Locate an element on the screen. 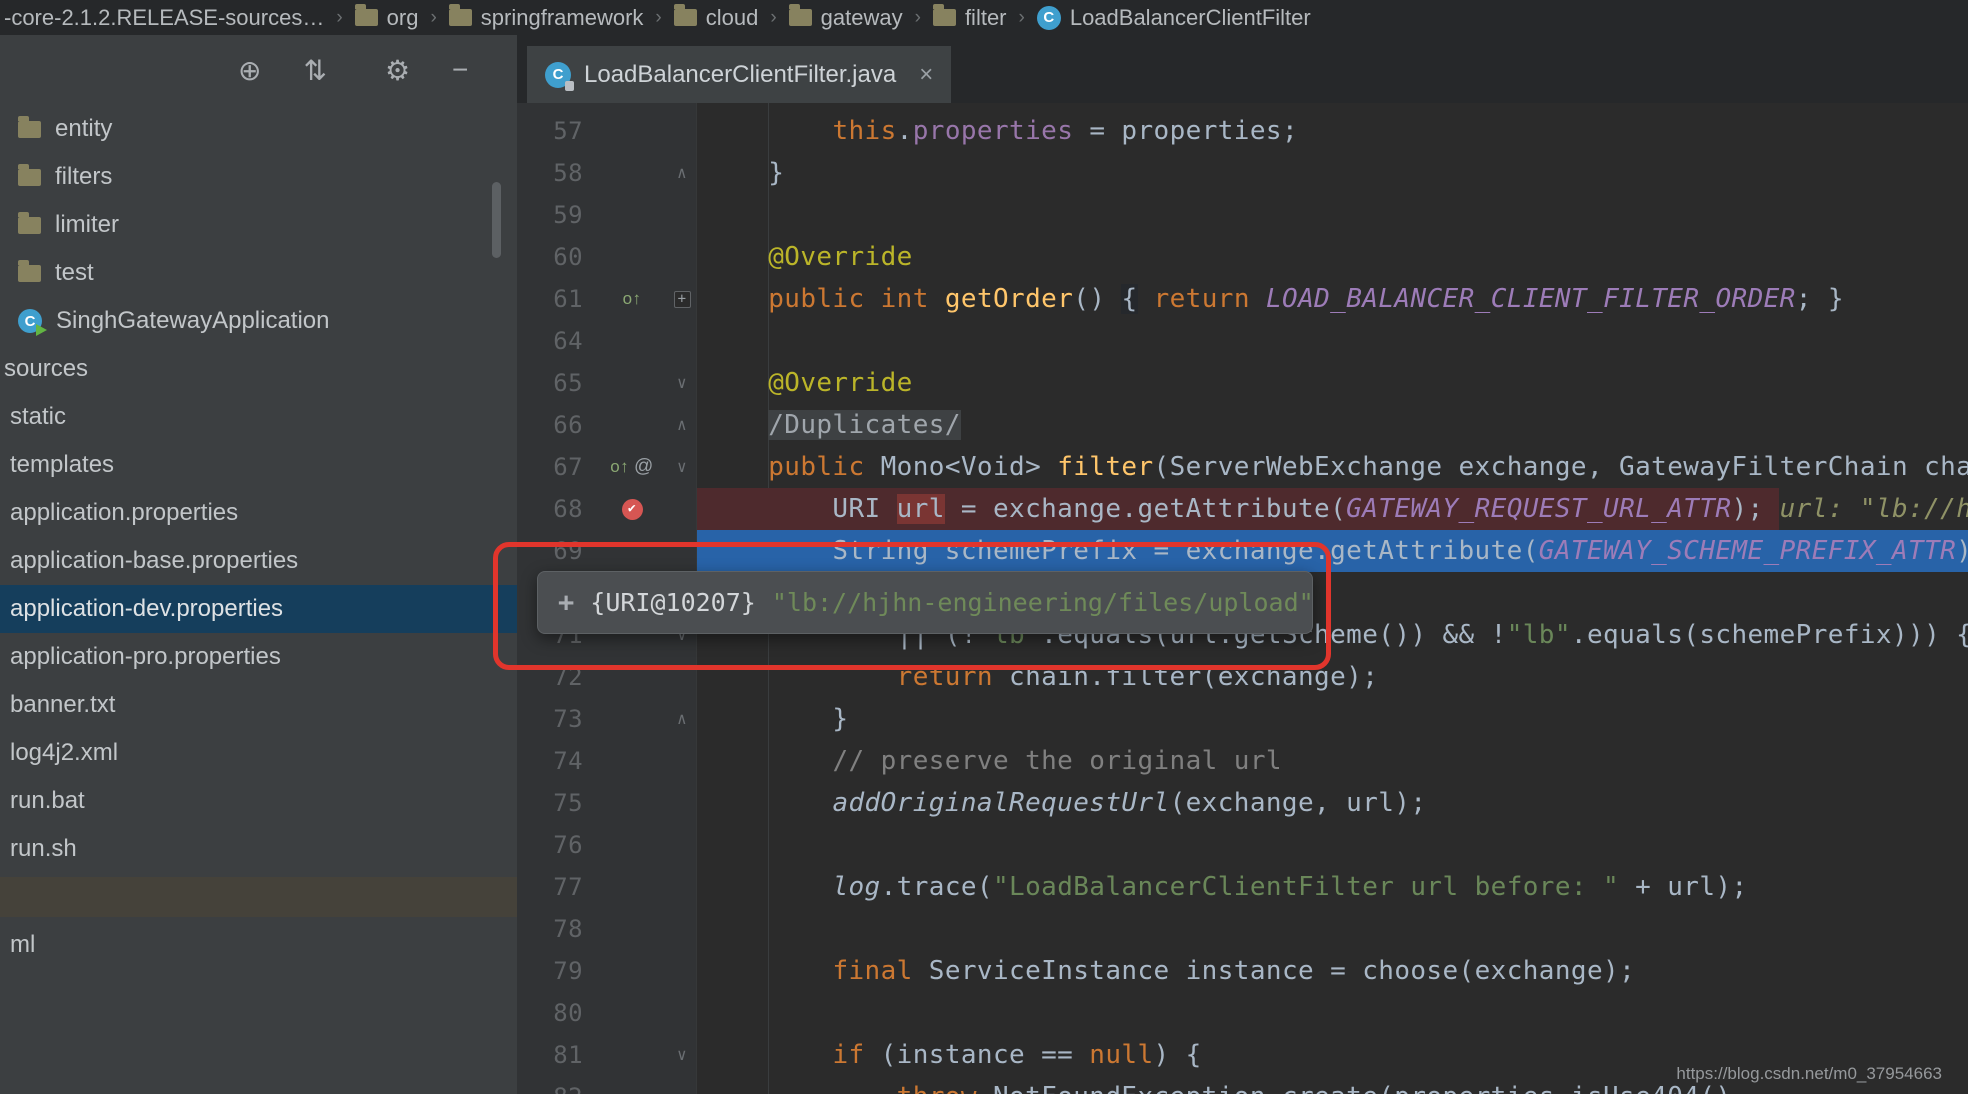 The width and height of the screenshot is (1968, 1094). code-line: return chain.filter(exchange); is located at coordinates (1332, 677).